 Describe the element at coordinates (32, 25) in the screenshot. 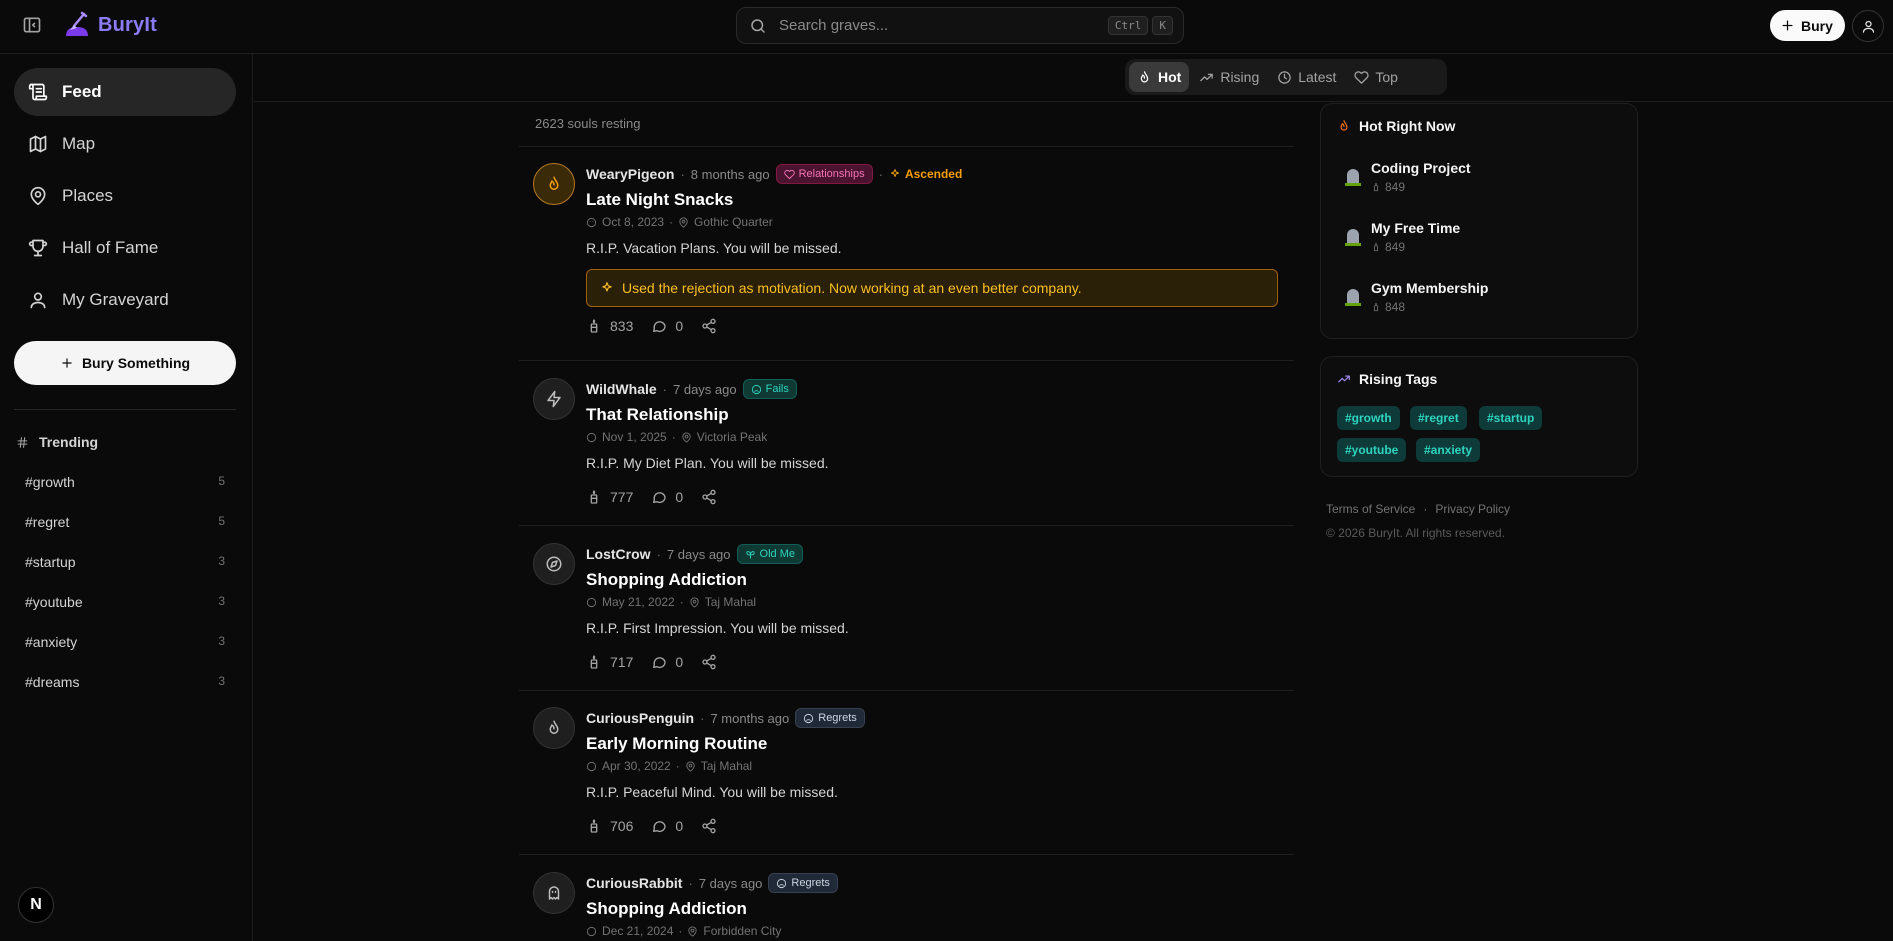

I see `sidebar-toggle-icon` at that location.